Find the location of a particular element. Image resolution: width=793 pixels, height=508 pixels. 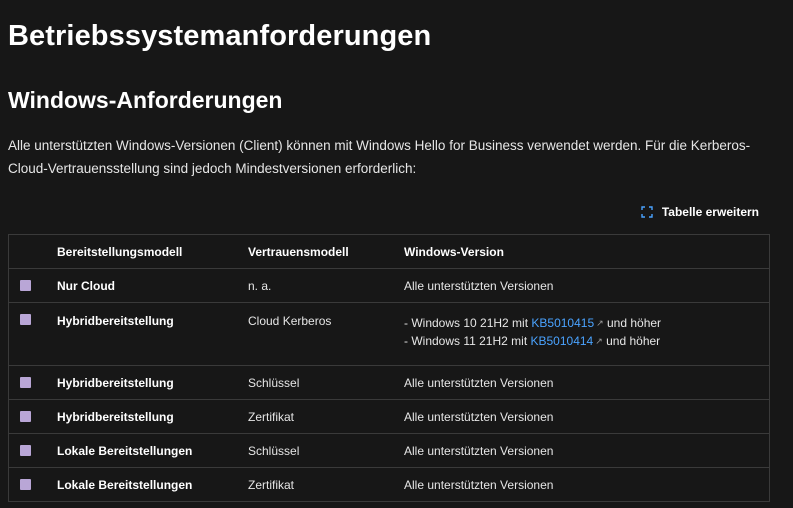

expand-table-button: Tabelle erweitern is located at coordinates (700, 212).